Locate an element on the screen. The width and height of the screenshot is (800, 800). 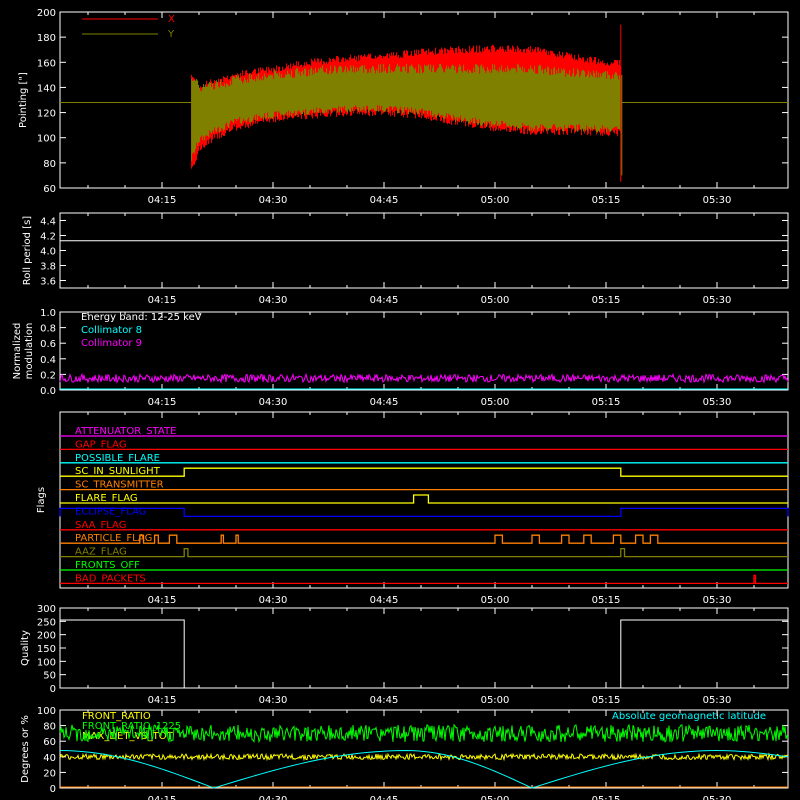
ylabel-roll: Roll period [s] is located at coordinates (27, 250).